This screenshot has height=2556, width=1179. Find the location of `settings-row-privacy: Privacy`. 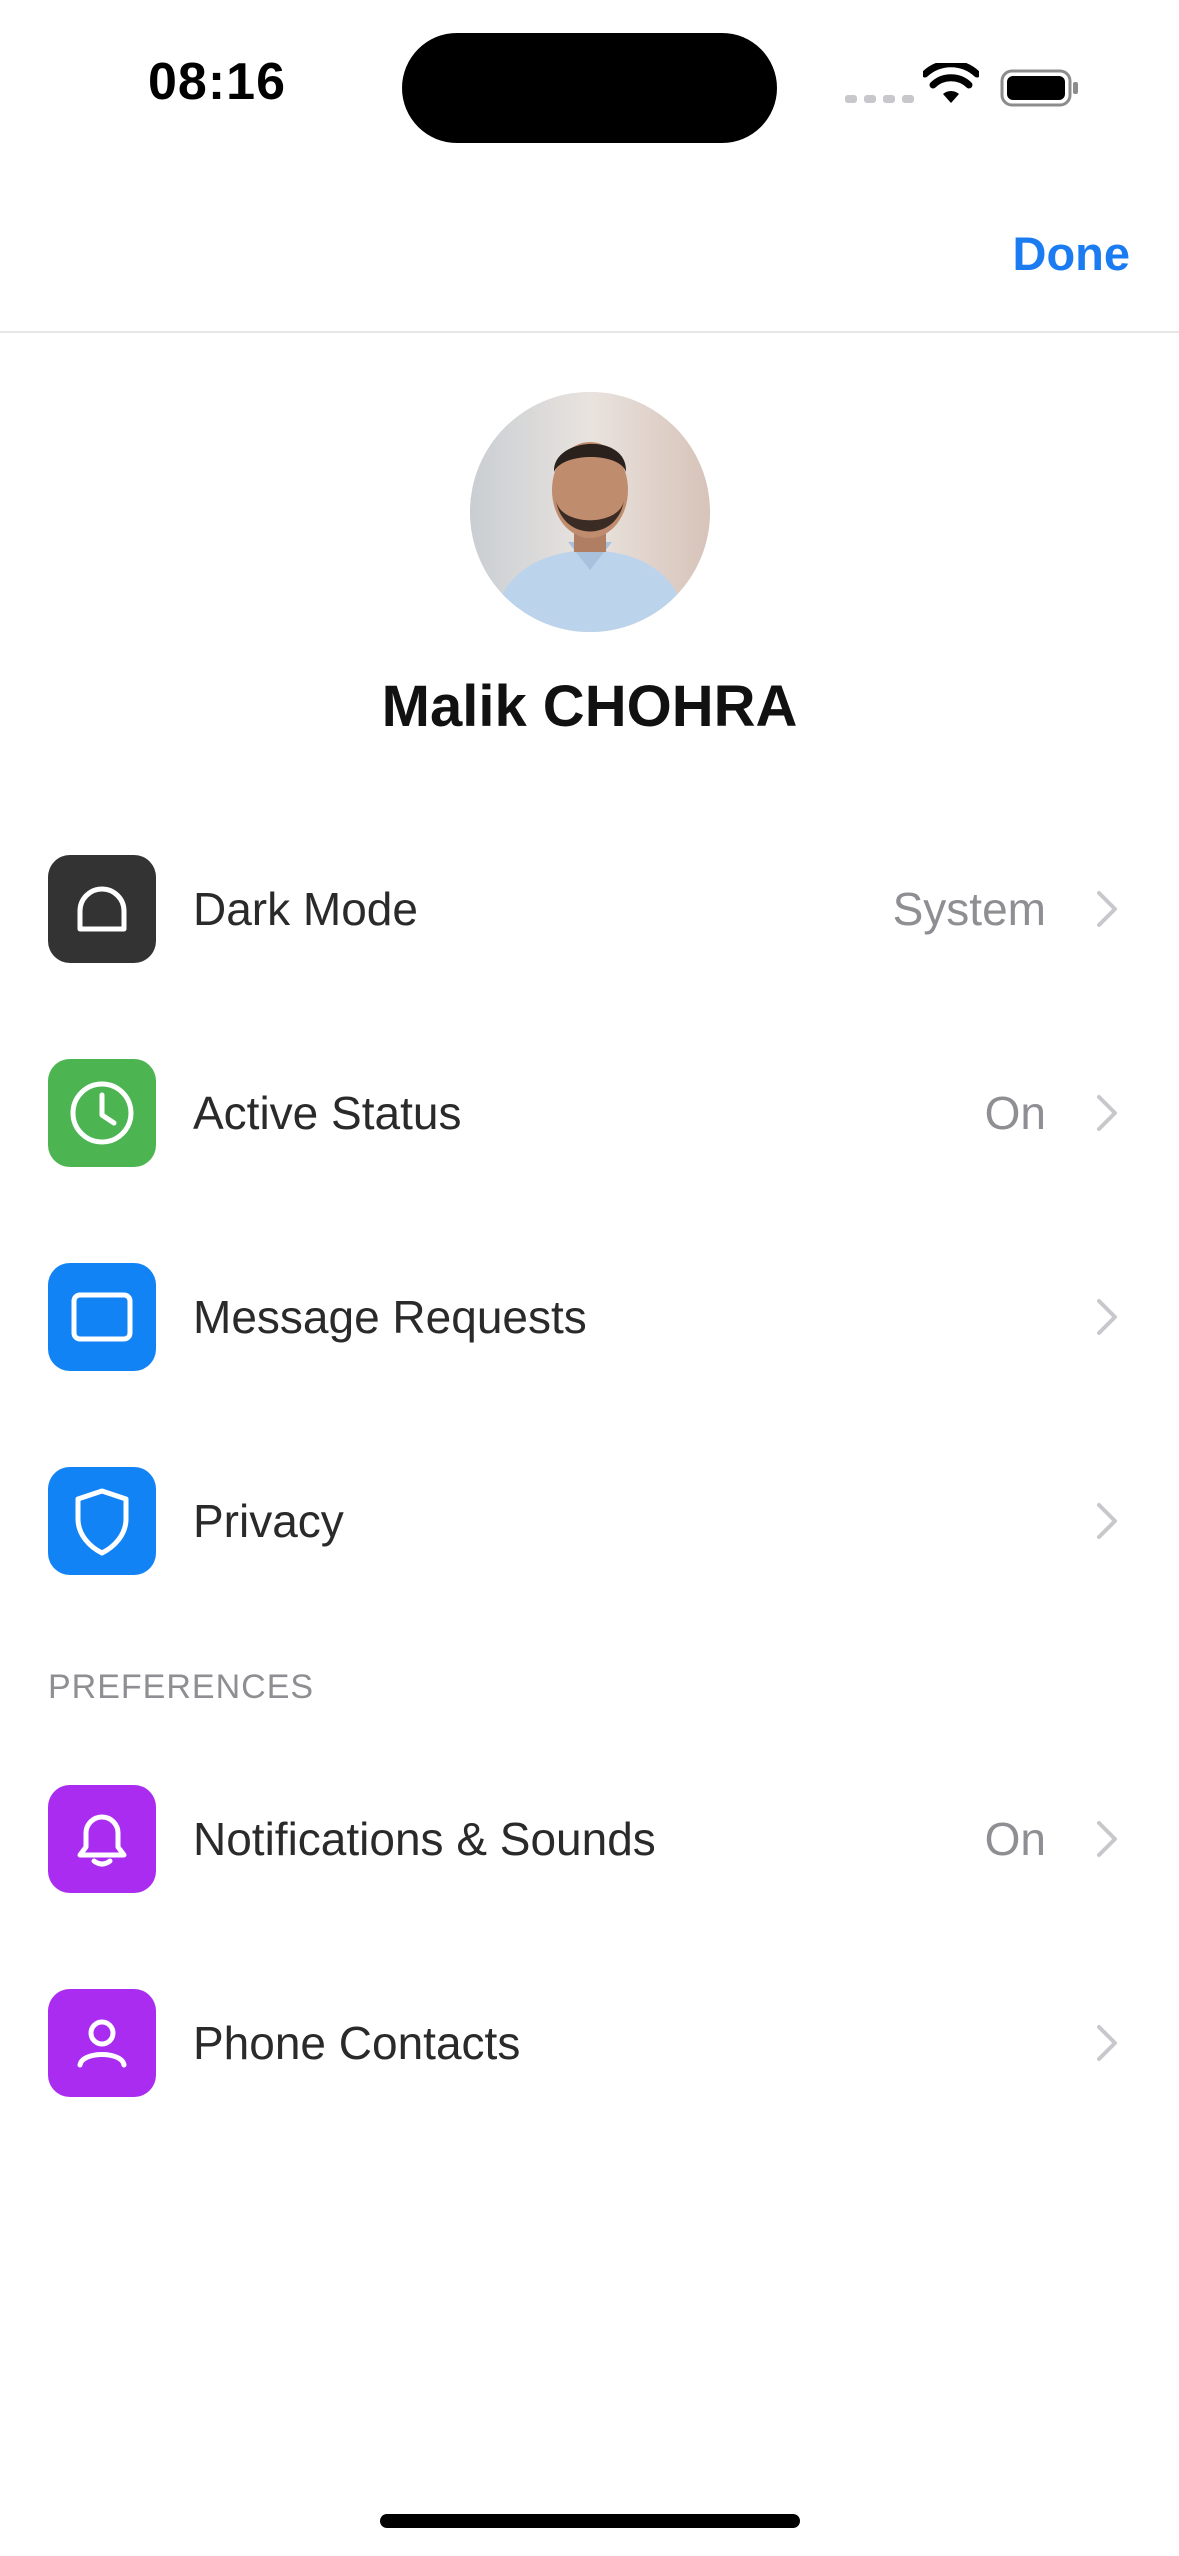

settings-row-privacy: Privacy is located at coordinates (589, 1517).